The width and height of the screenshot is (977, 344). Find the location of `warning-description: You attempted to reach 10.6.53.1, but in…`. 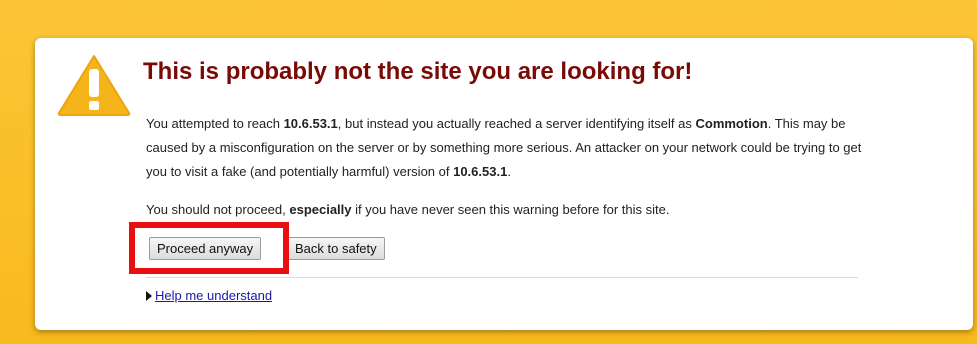

warning-description: You attempted to reach 10.6.53.1, but in… is located at coordinates (504, 147).